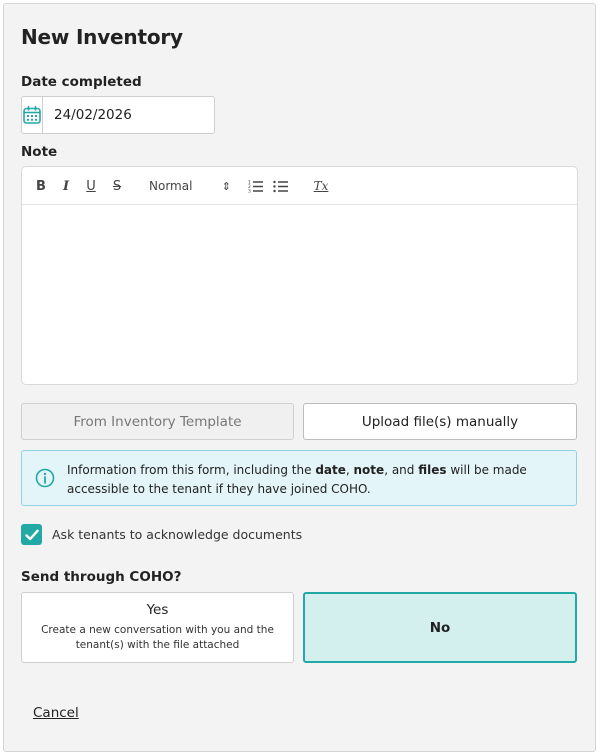 The image size is (597, 754). Describe the element at coordinates (299, 186) in the screenshot. I see `editor-toolbar: B I U S Normal ⇕ 1 2 3 Tx` at that location.